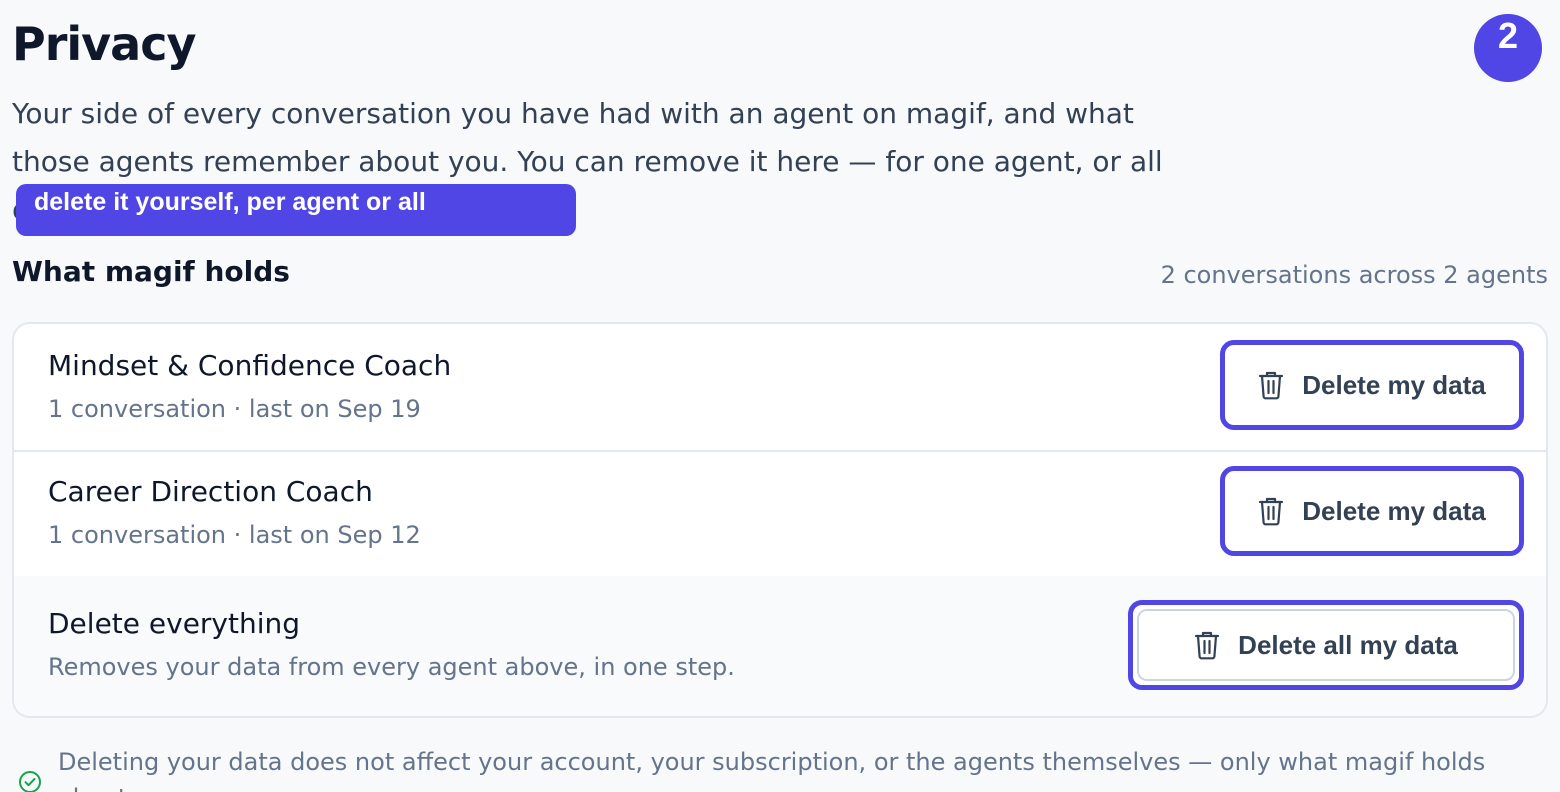 The image size is (1560, 792). I want to click on agent-name: Career Direction Coach, so click(210, 491).